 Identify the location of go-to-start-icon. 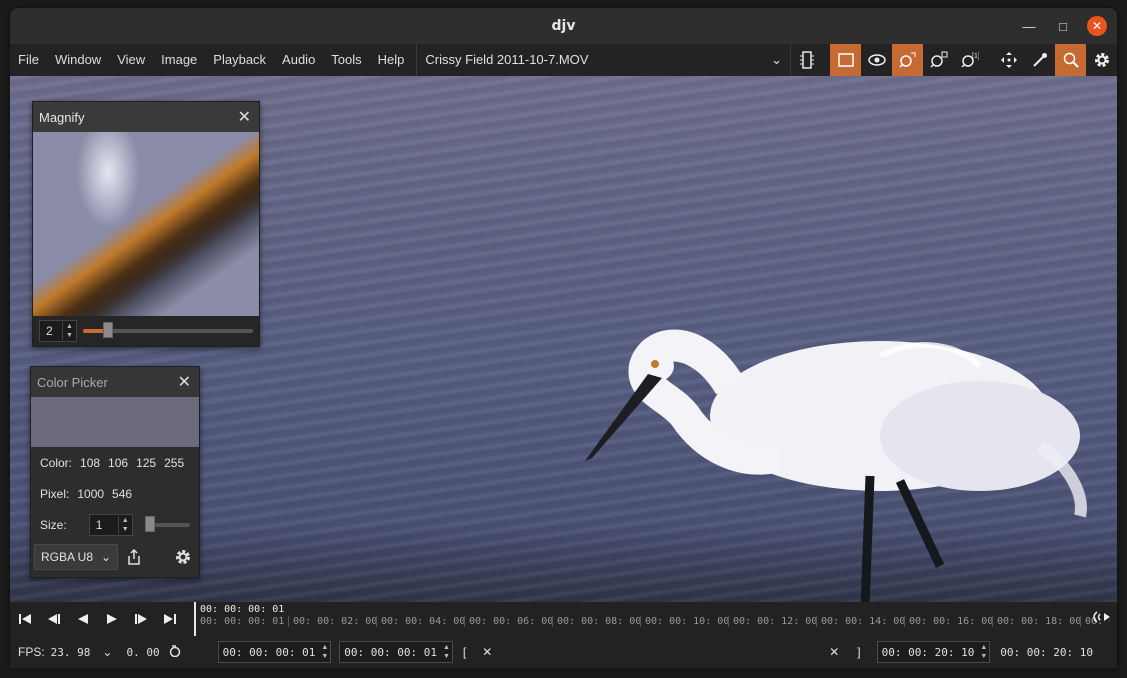
(24, 619).